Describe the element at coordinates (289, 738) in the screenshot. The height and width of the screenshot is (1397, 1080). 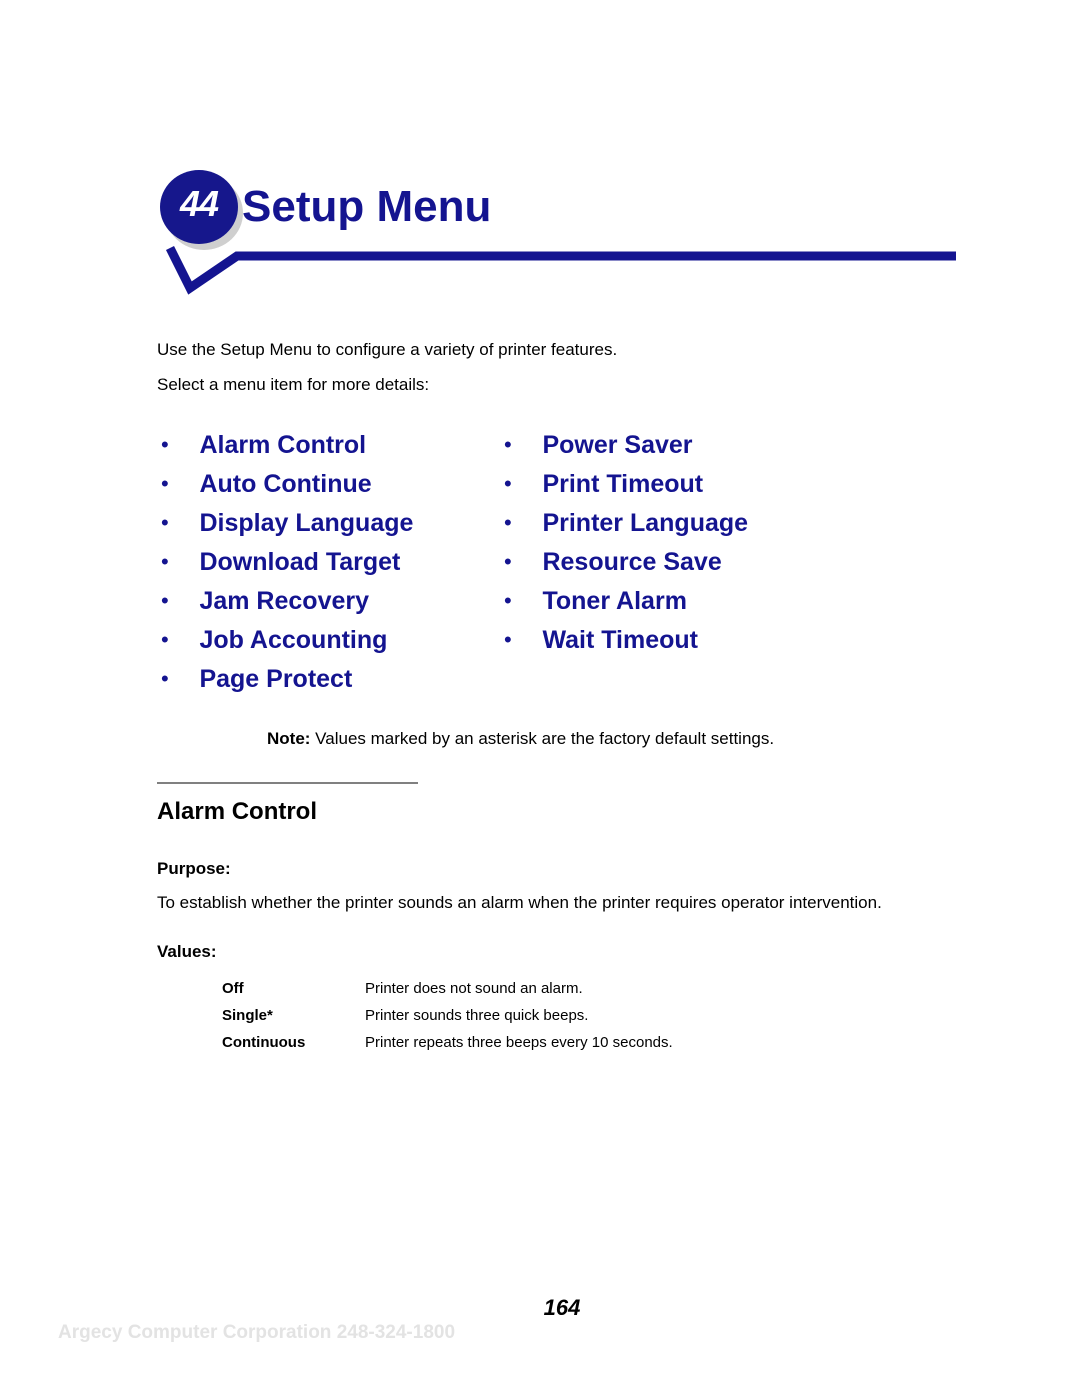
I see `note-label: Note:` at that location.